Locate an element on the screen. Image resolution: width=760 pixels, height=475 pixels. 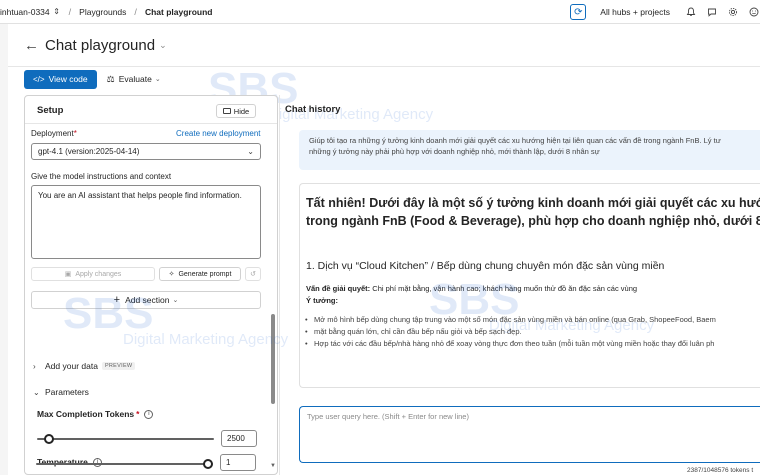
setup-title: Setup is located at coordinates (50, 110).